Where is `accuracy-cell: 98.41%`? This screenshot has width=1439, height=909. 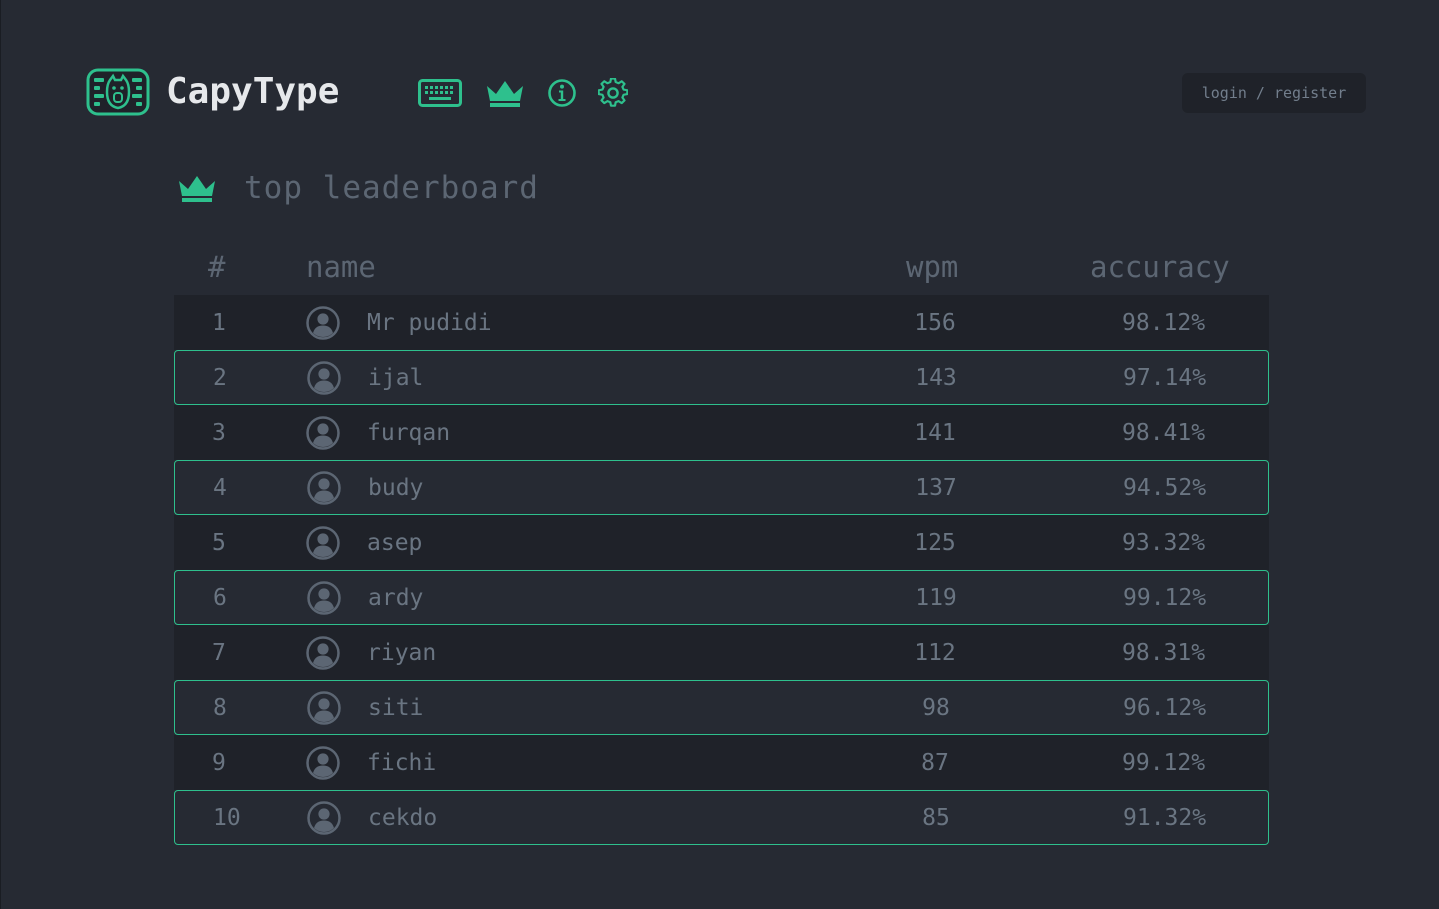
accuracy-cell: 98.41% is located at coordinates (1164, 432).